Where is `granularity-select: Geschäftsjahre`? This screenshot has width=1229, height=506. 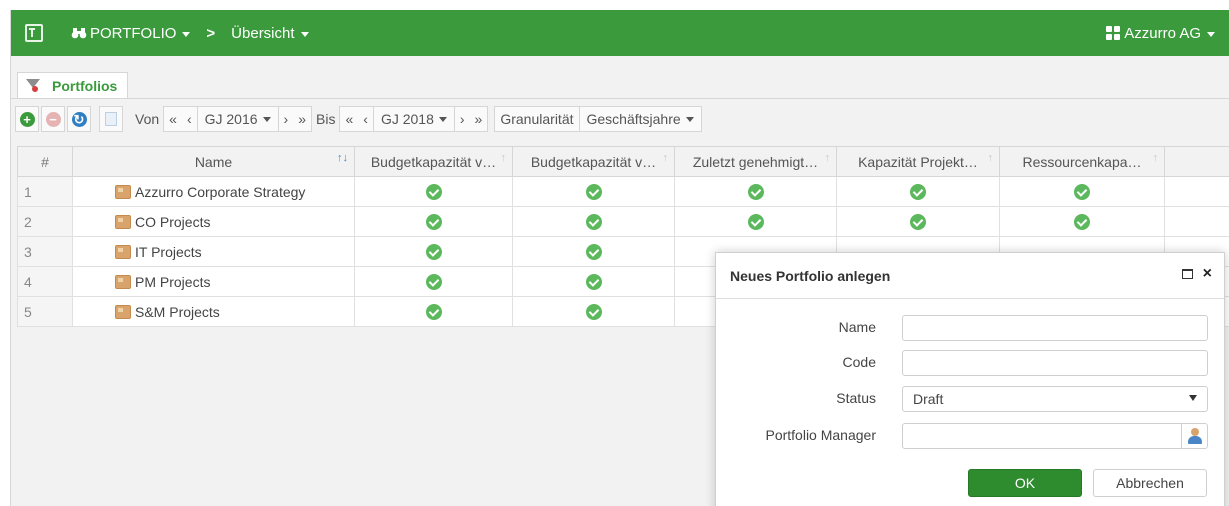 granularity-select: Geschäftsjahre is located at coordinates (639, 119).